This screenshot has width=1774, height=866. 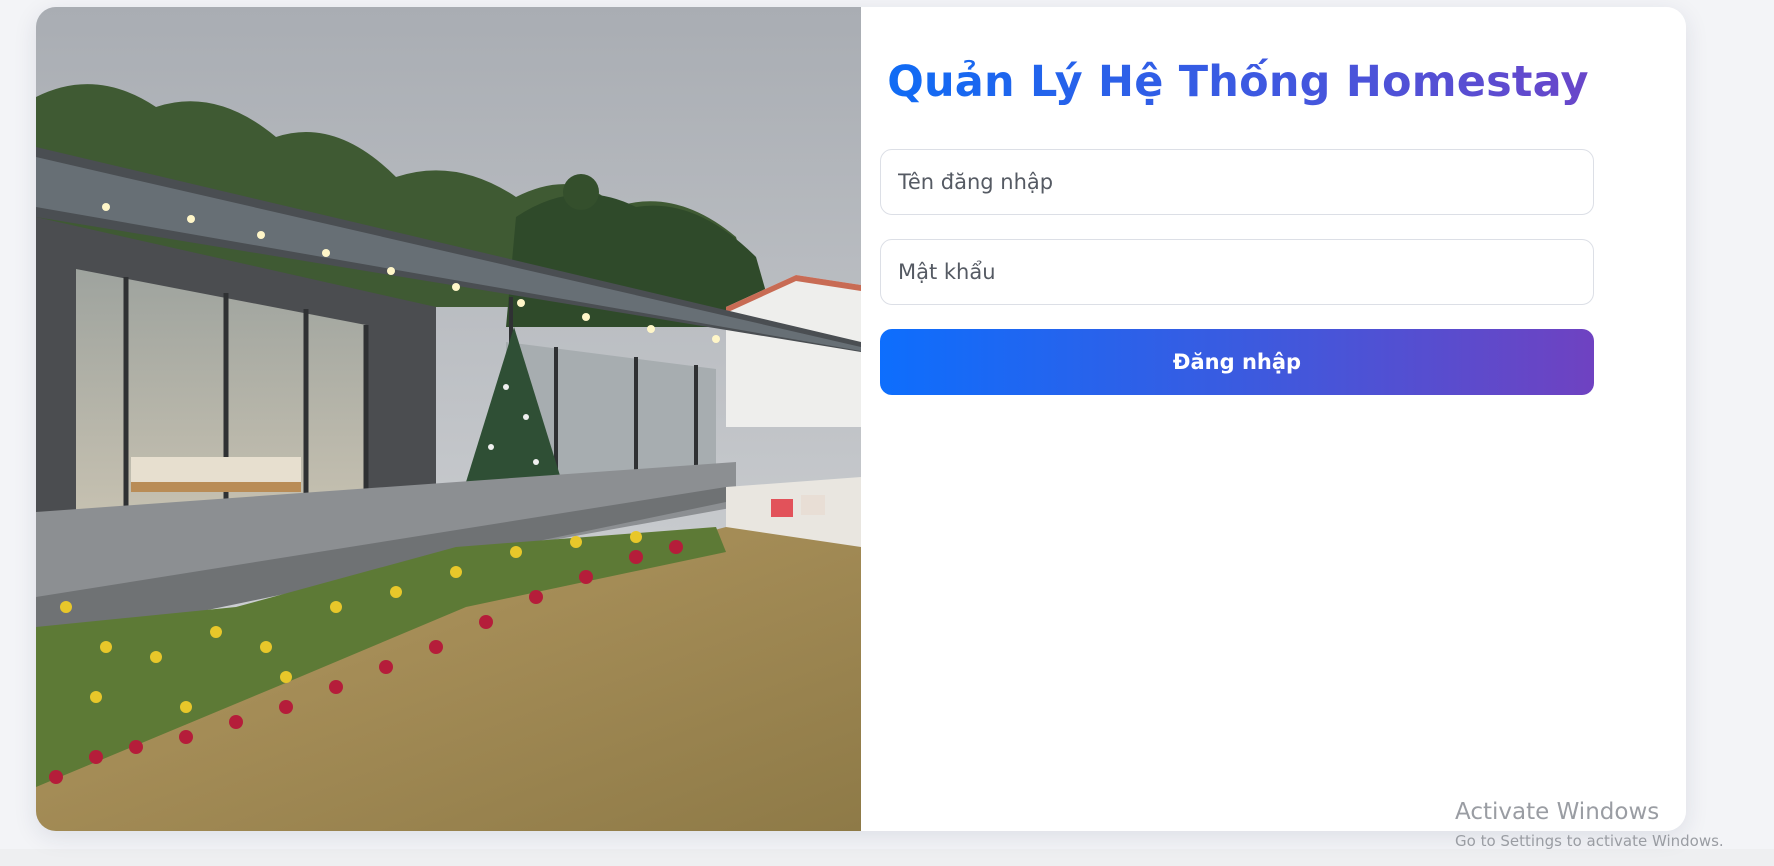 What do you see at coordinates (887, 857) in the screenshot?
I see `bottom-strip` at bounding box center [887, 857].